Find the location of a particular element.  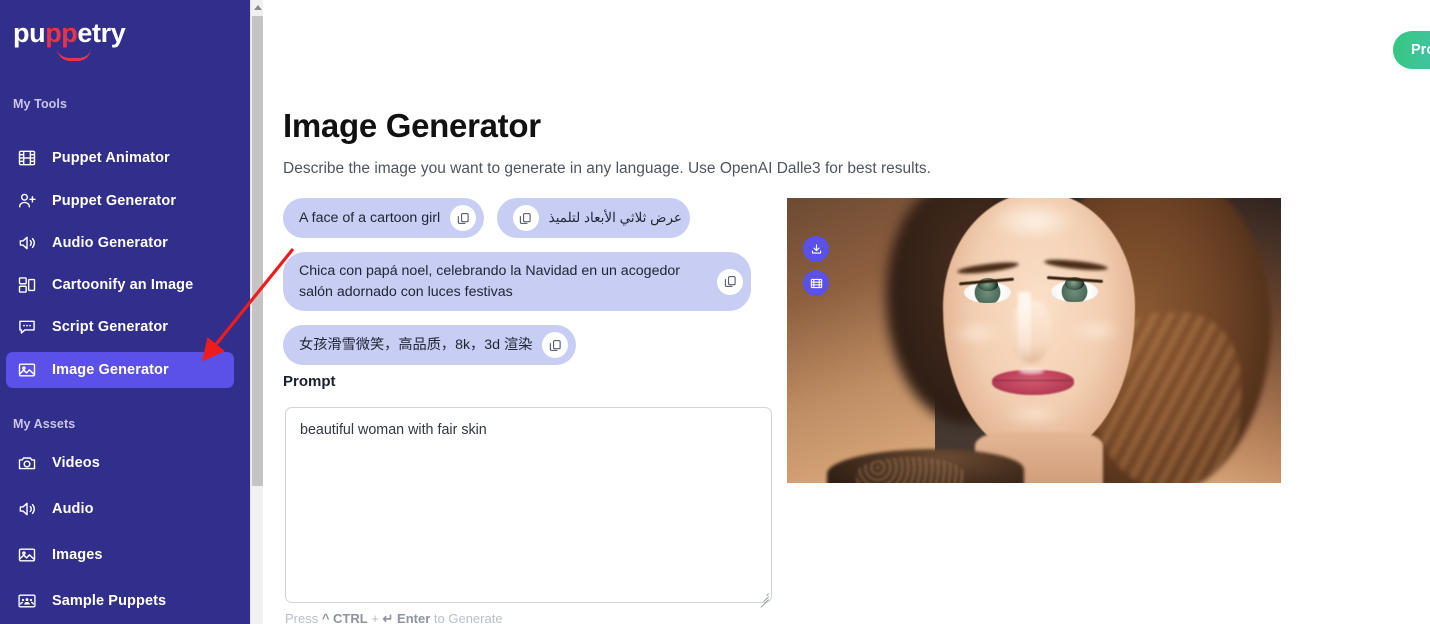

chat-bubble-icon is located at coordinates (27, 327).